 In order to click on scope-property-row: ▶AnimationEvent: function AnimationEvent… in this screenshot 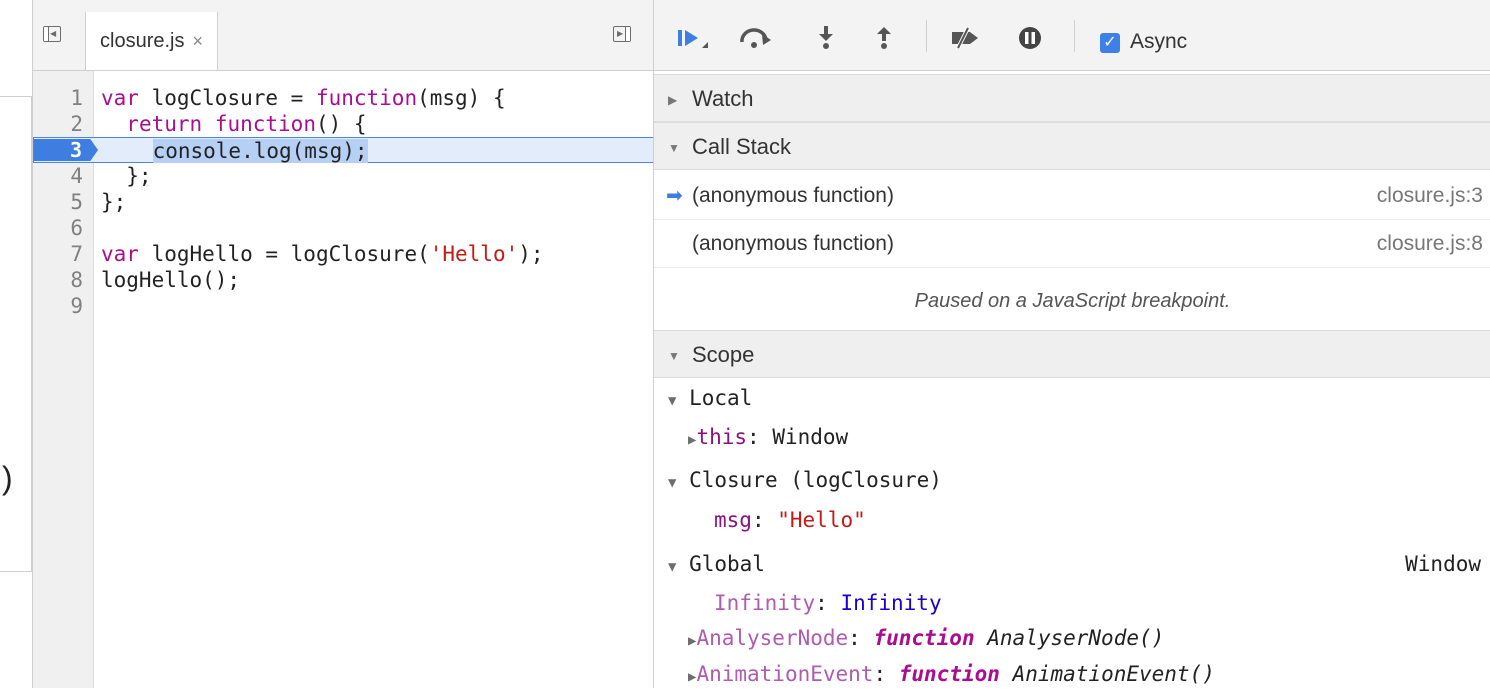, I will do `click(951, 675)`.